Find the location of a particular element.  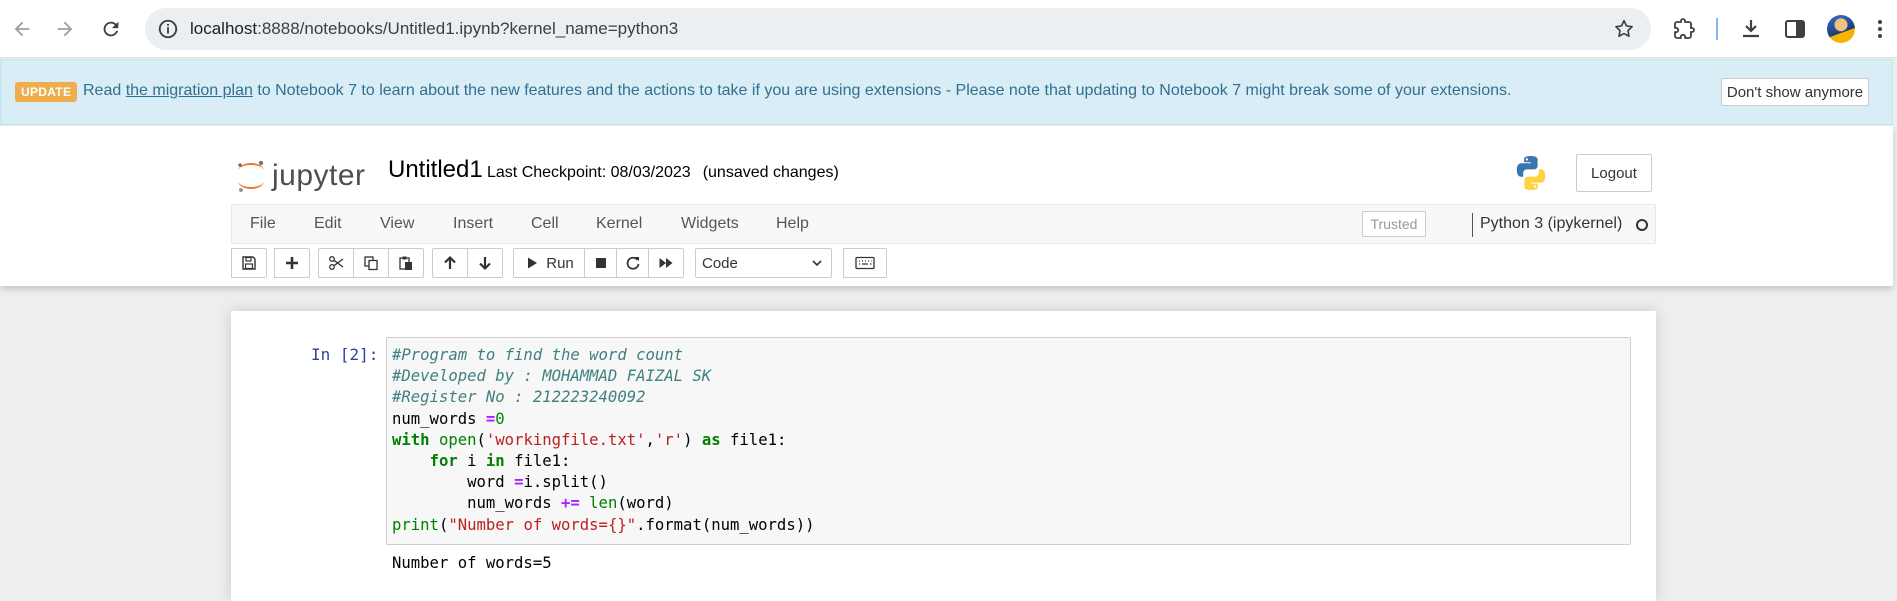

kernel-idle-indicator is located at coordinates (1642, 225).